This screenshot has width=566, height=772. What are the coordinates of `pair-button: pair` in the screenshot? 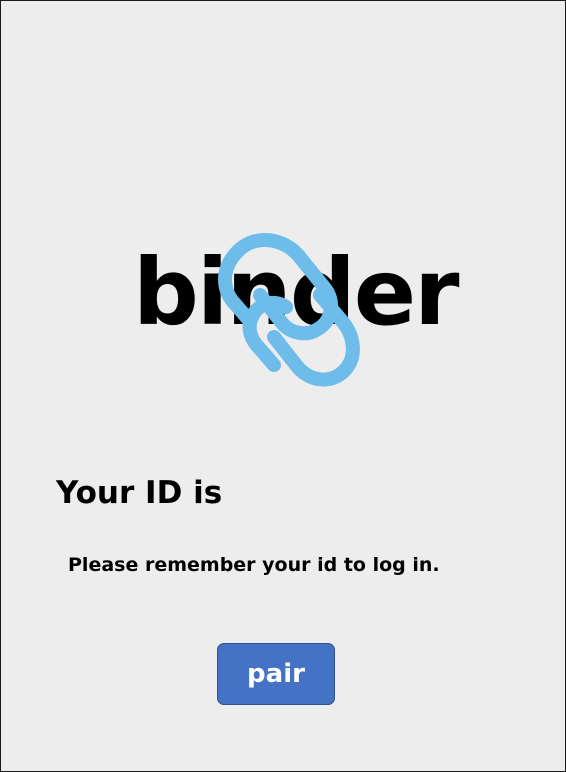 It's located at (276, 674).